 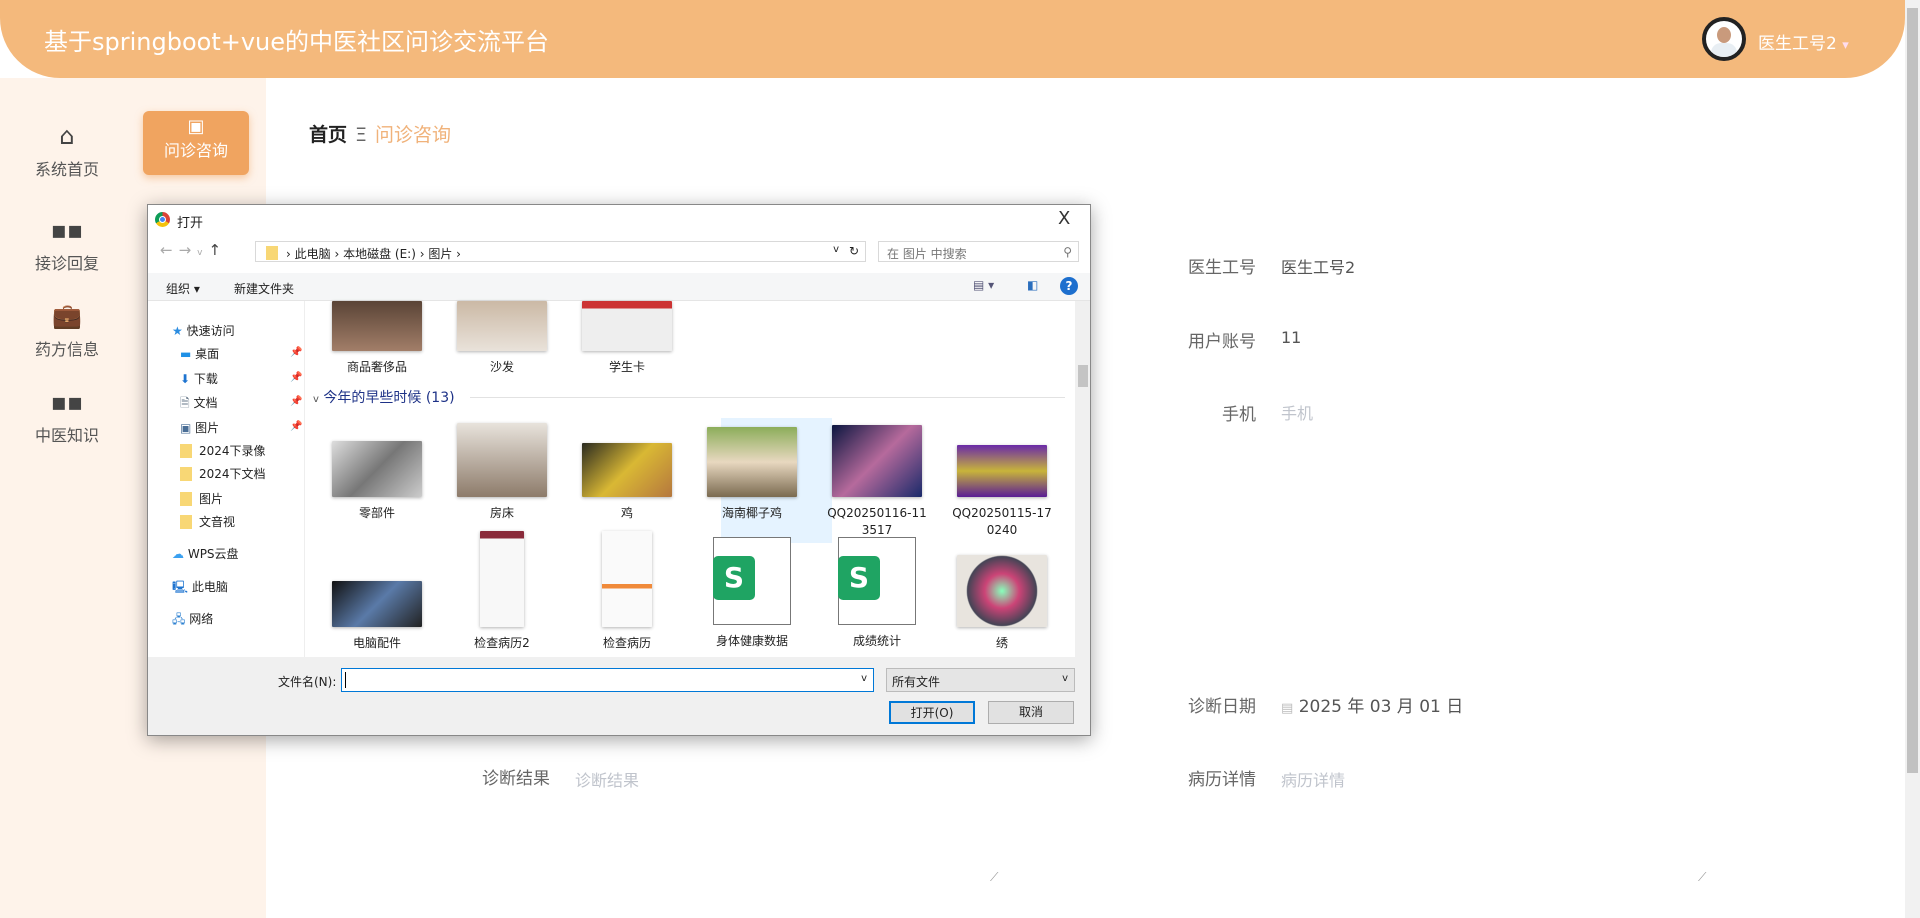 I want to click on file-item: S 身体健康数据, so click(x=752, y=593).